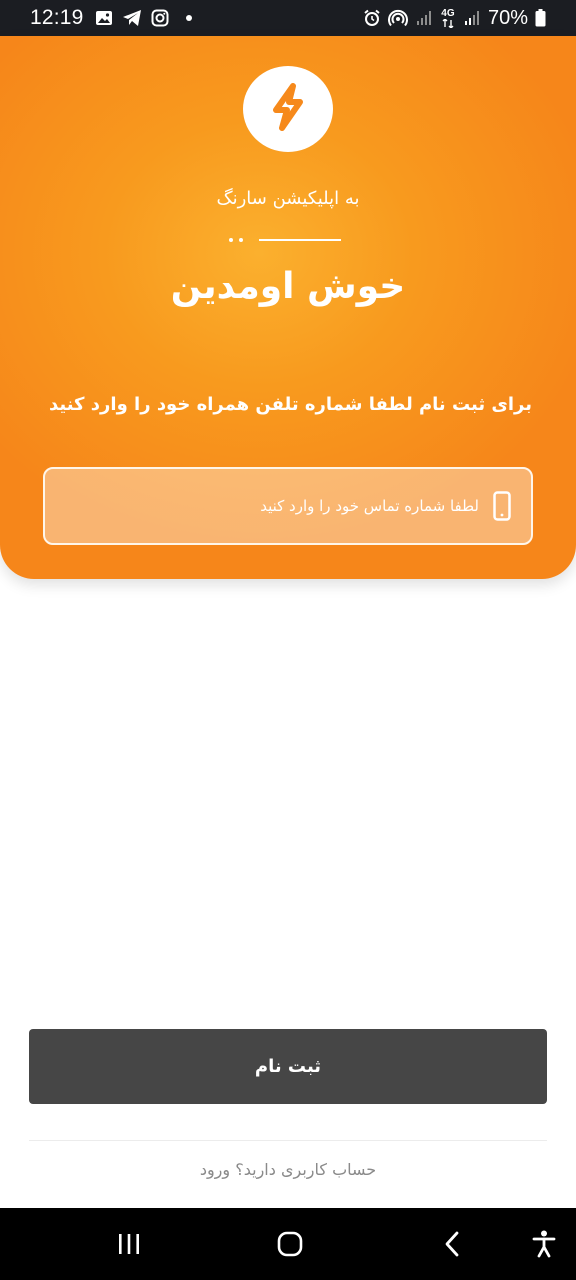  I want to click on status-time: 12:19, so click(57, 17).